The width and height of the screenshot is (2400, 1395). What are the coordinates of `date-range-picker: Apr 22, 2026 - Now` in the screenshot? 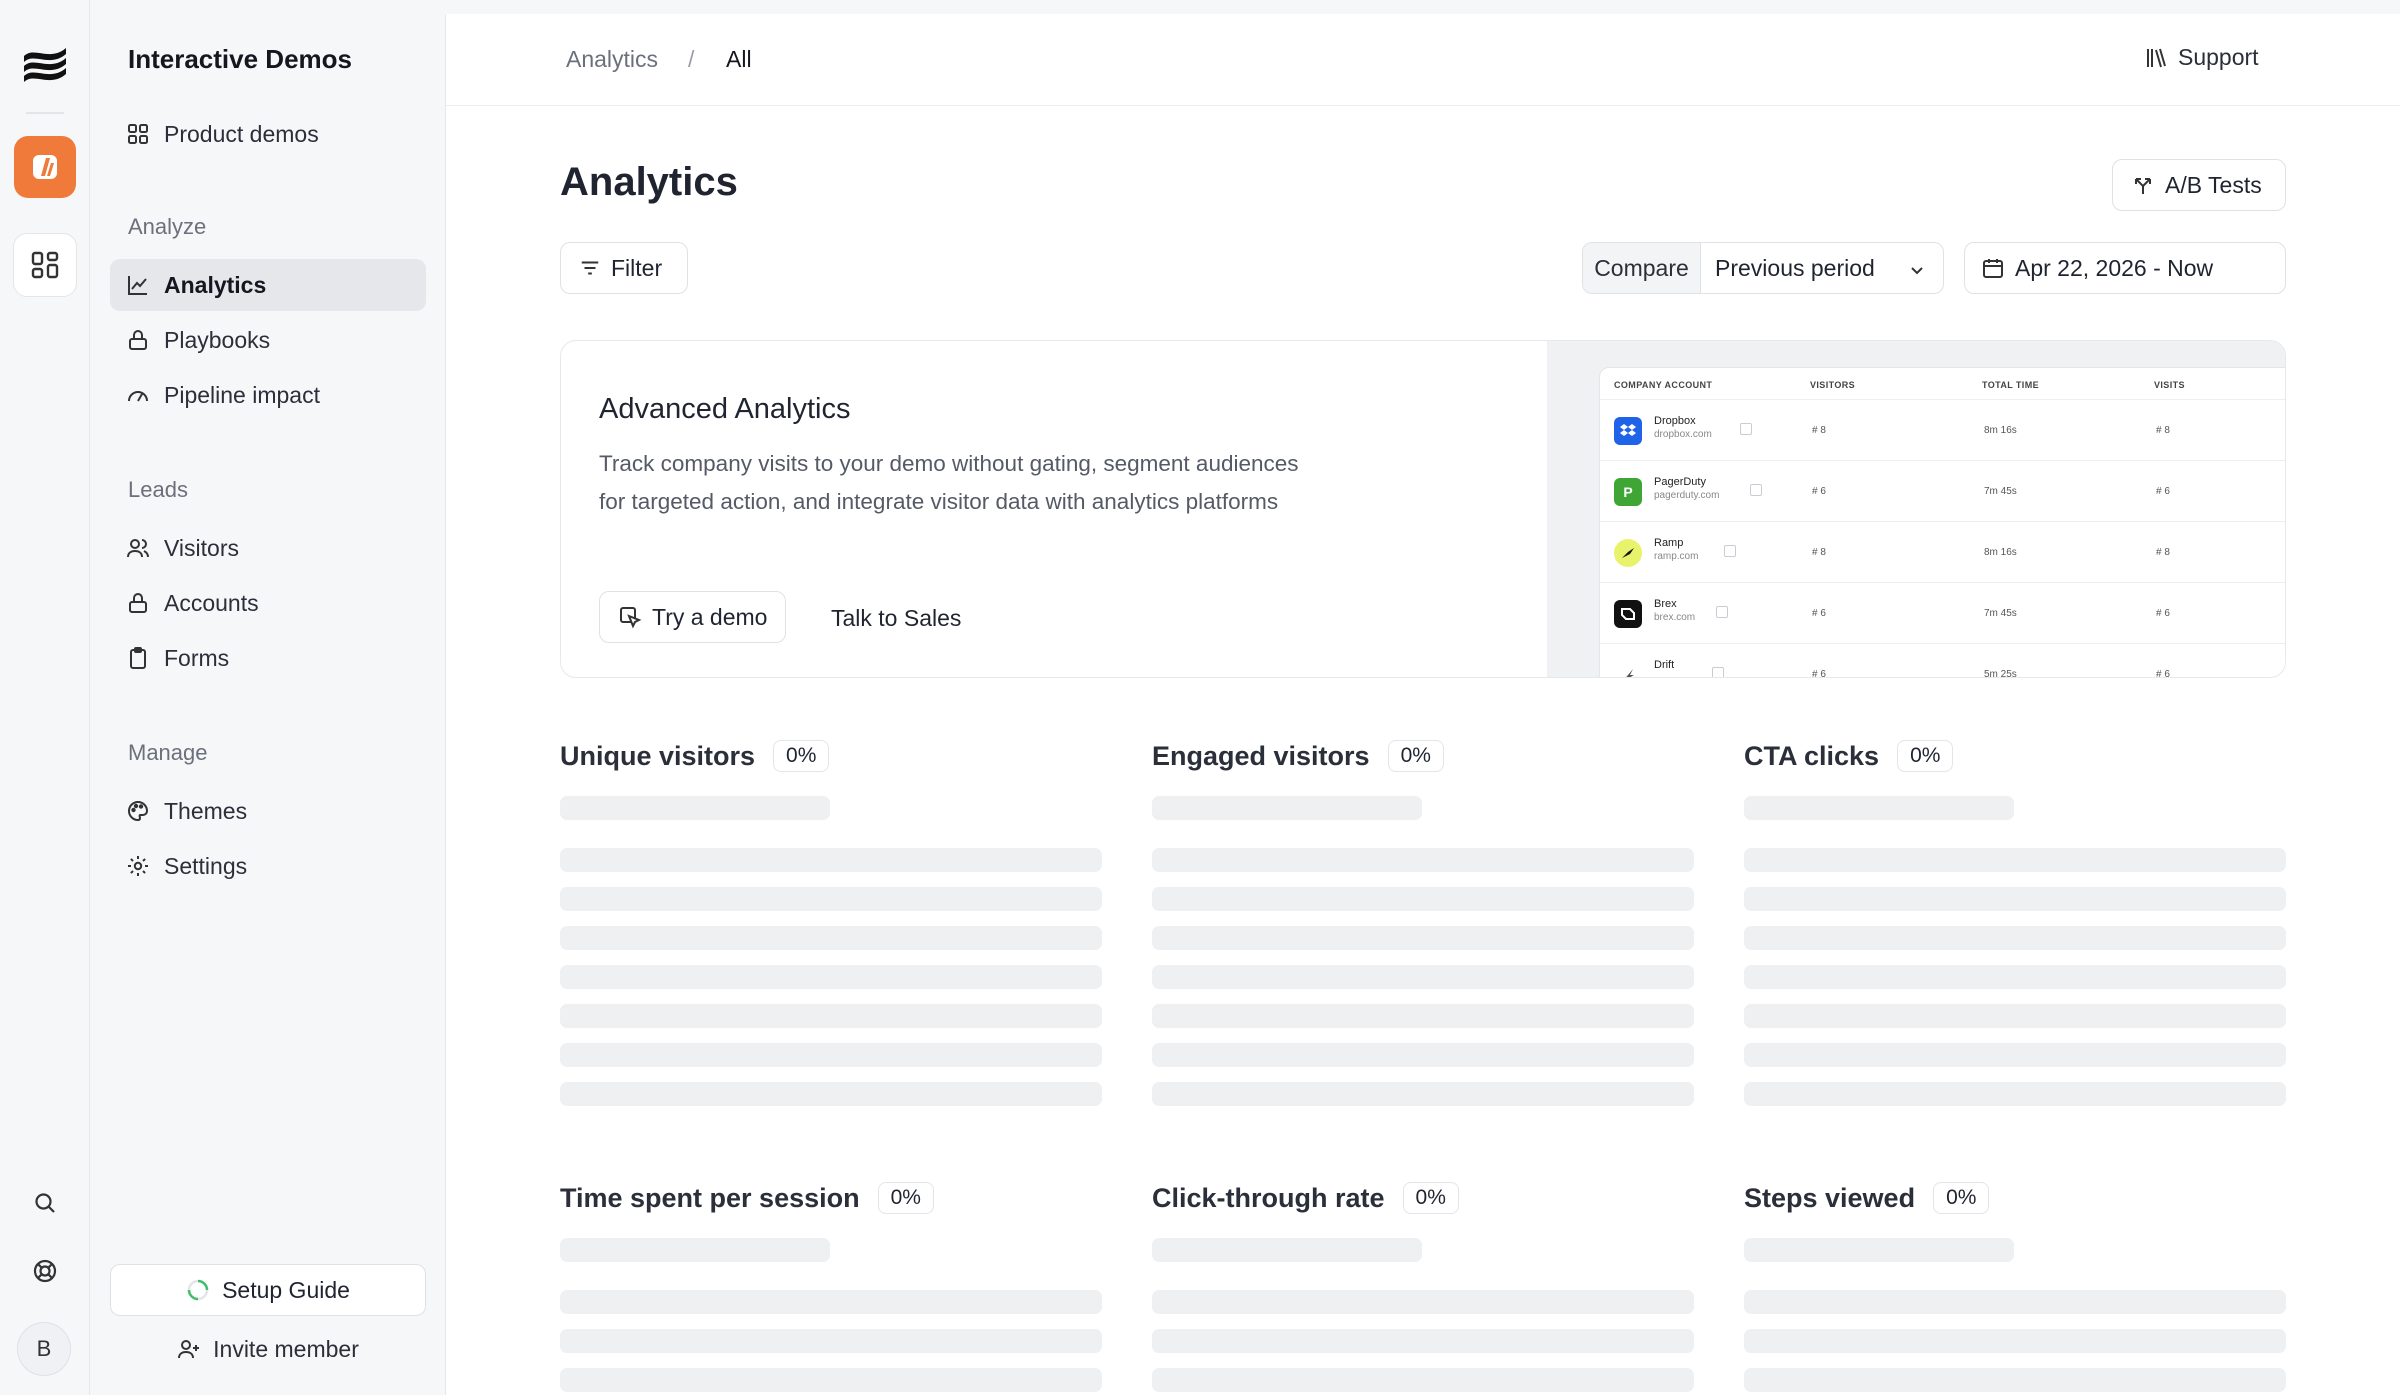 It's located at (2125, 268).